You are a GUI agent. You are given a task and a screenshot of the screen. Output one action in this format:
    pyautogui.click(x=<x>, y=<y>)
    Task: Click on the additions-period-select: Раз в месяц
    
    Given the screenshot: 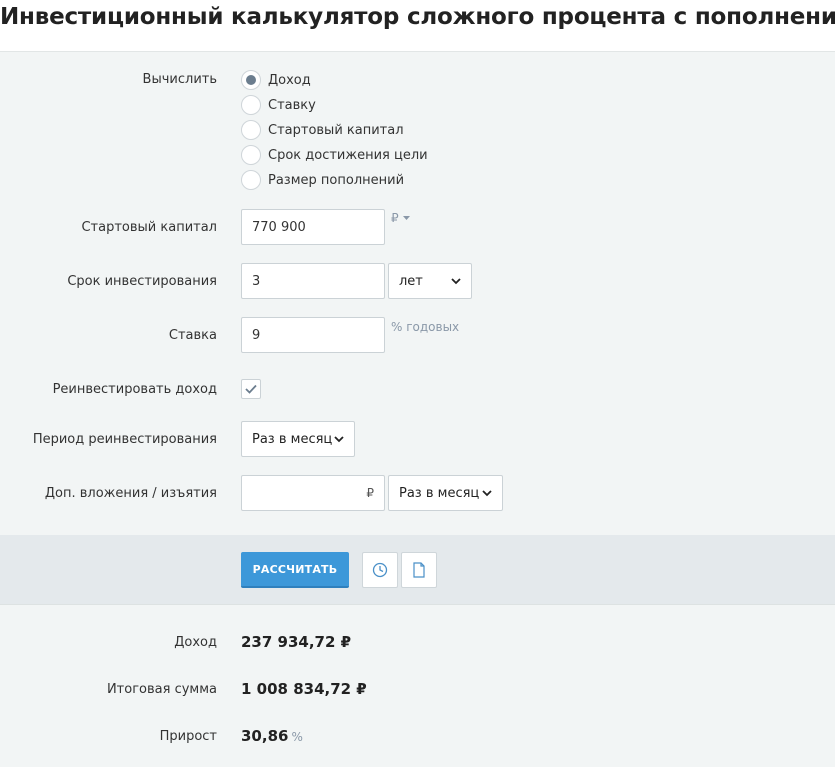 What is the action you would take?
    pyautogui.click(x=445, y=493)
    